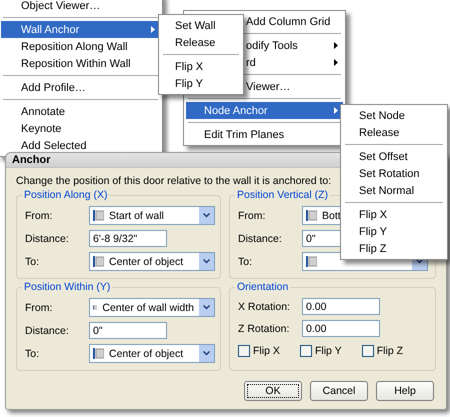 This screenshot has width=450, height=417. What do you see at coordinates (174, 181) in the screenshot?
I see `dialog-description: Change the position of this door relative to the wall it is anchored to:` at bounding box center [174, 181].